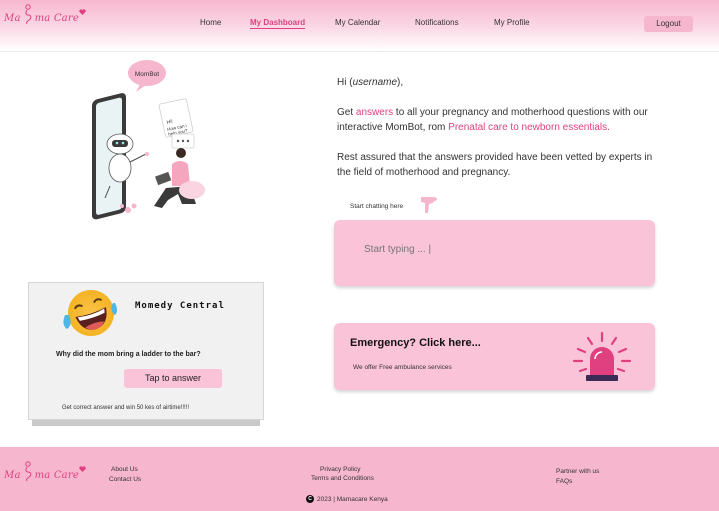 The image size is (719, 511). I want to click on siren-icon, so click(602, 356).